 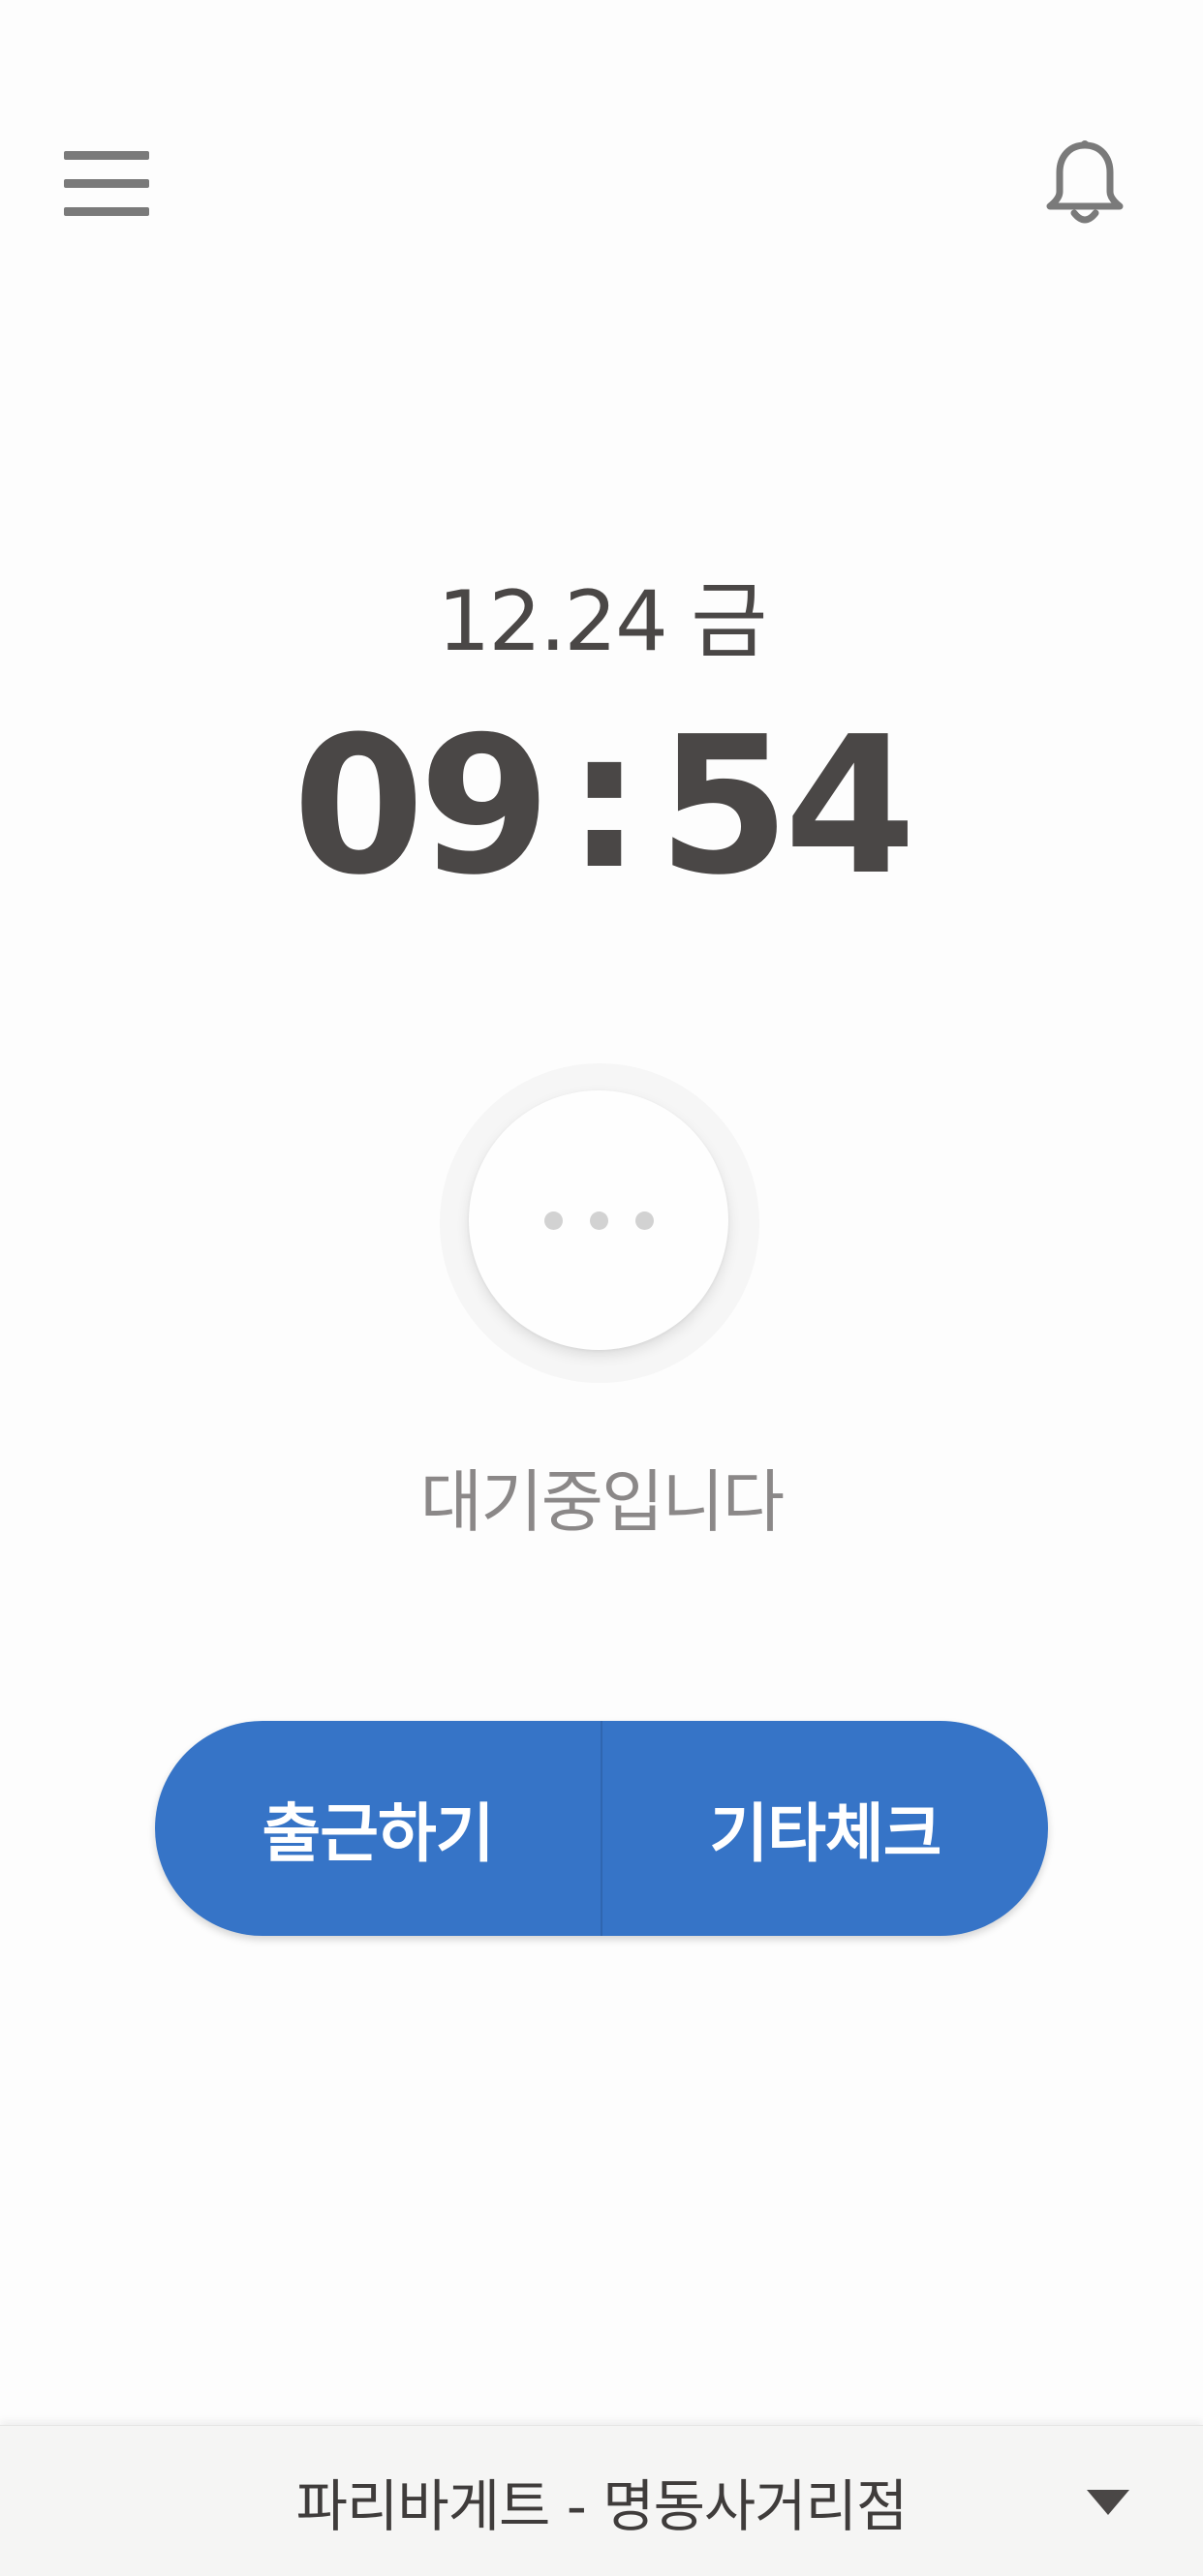 I want to click on store-selector: 파리바게트 - 명동사거리점, so click(x=601, y=2500).